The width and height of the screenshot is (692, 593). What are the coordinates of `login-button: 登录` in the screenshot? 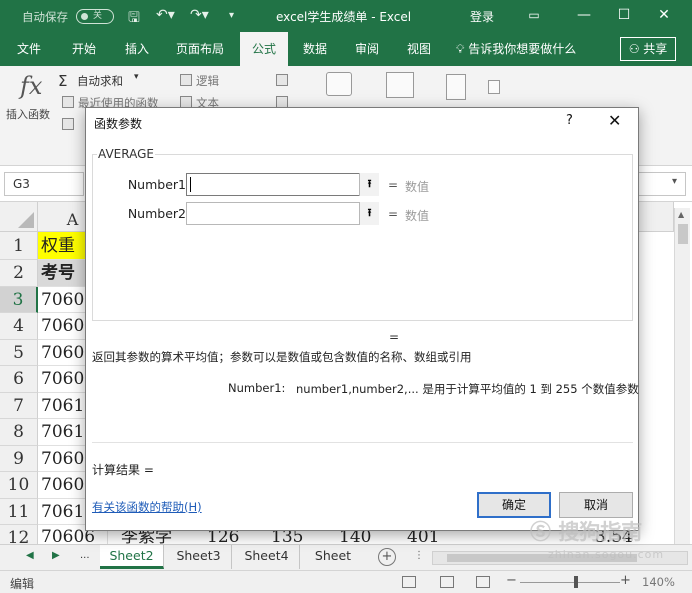 It's located at (482, 16).